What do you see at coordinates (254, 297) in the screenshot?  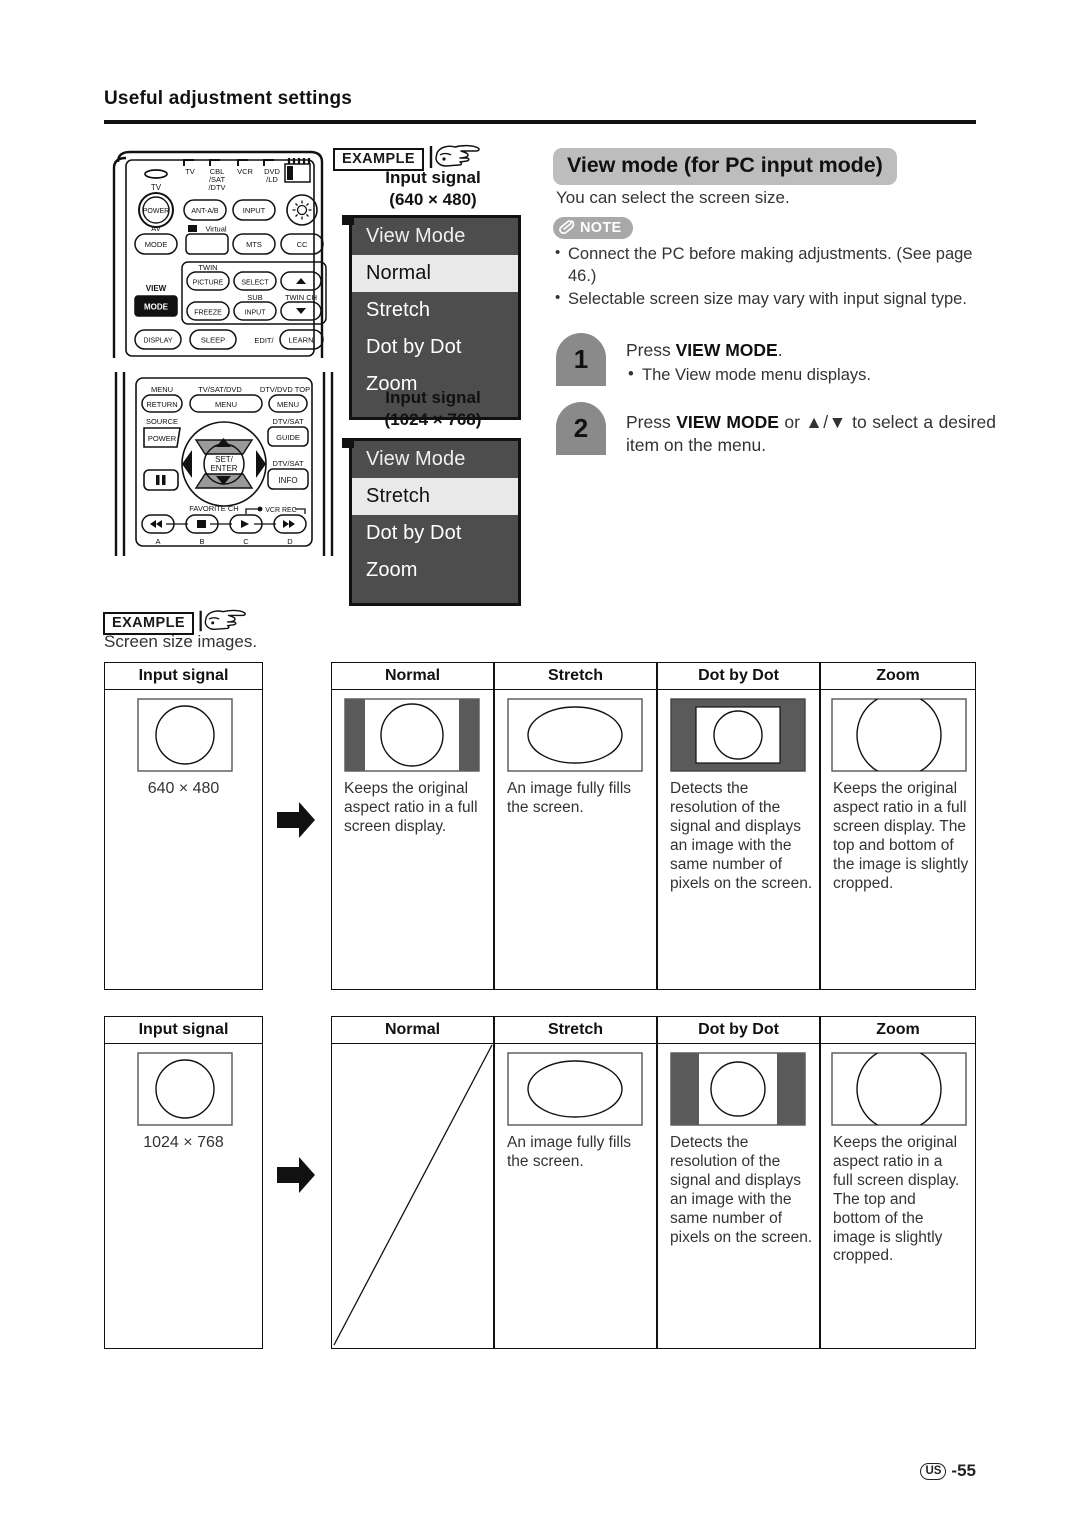 I see `svg-text: SUB` at bounding box center [254, 297].